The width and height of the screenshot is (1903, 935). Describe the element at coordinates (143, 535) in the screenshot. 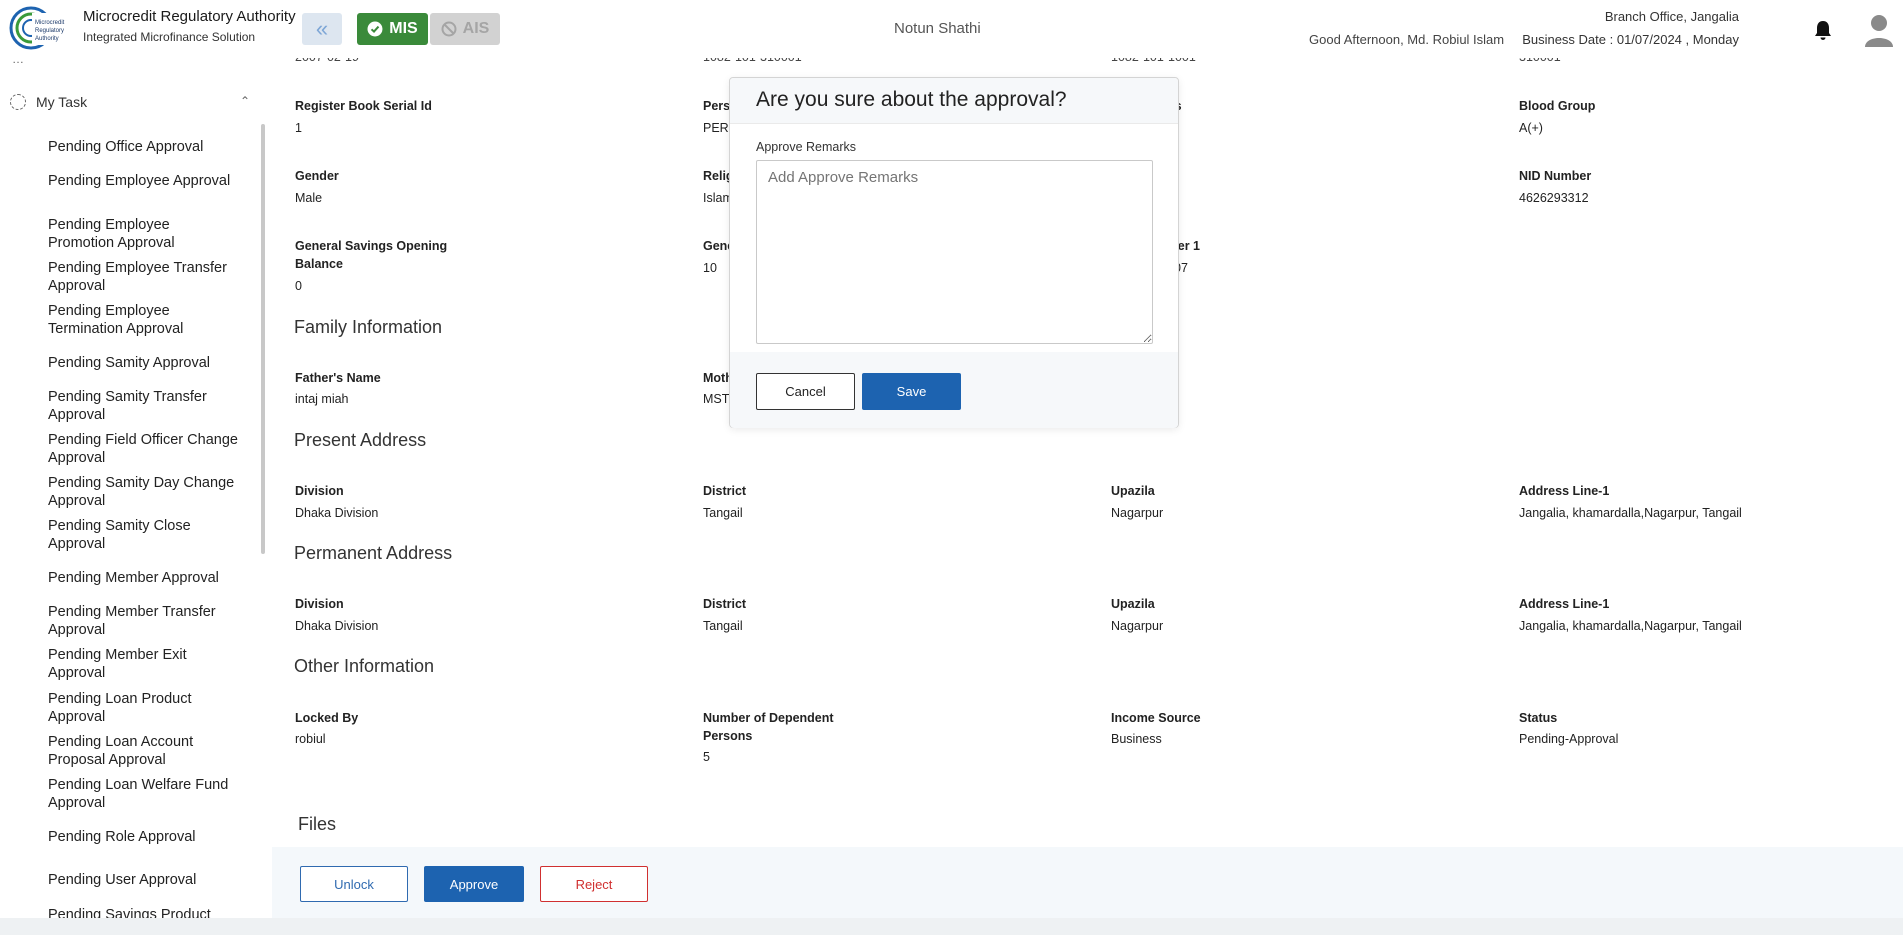

I see `sidebar-item-pending-samity-close-approval: Pending Samity Close Approval` at that location.